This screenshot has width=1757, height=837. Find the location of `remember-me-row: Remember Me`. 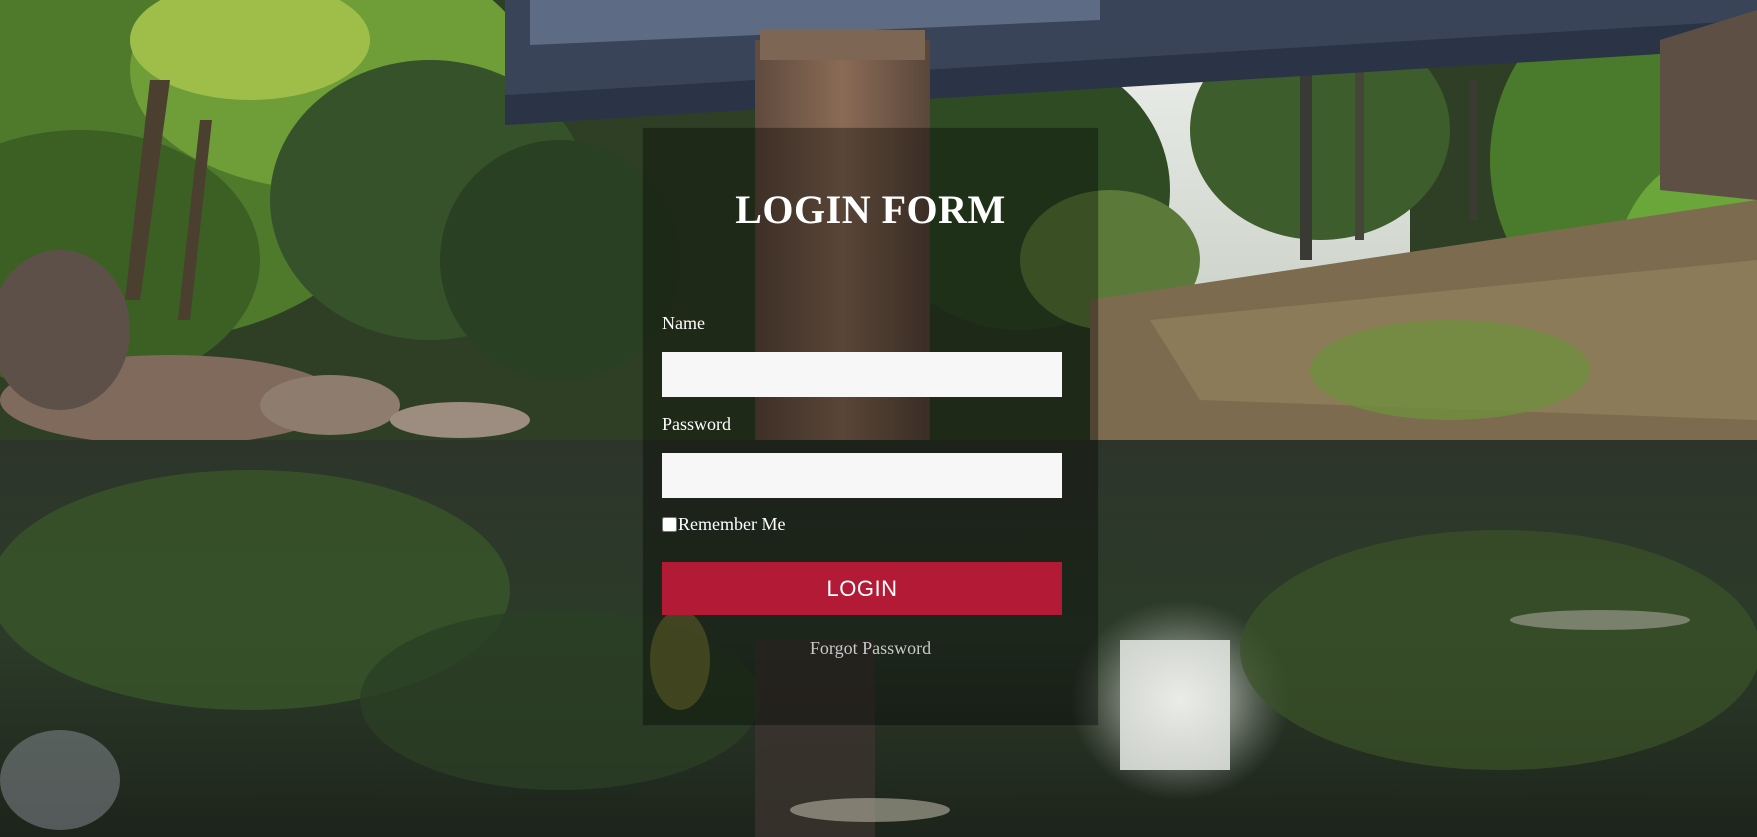

remember-me-row: Remember Me is located at coordinates (723, 524).